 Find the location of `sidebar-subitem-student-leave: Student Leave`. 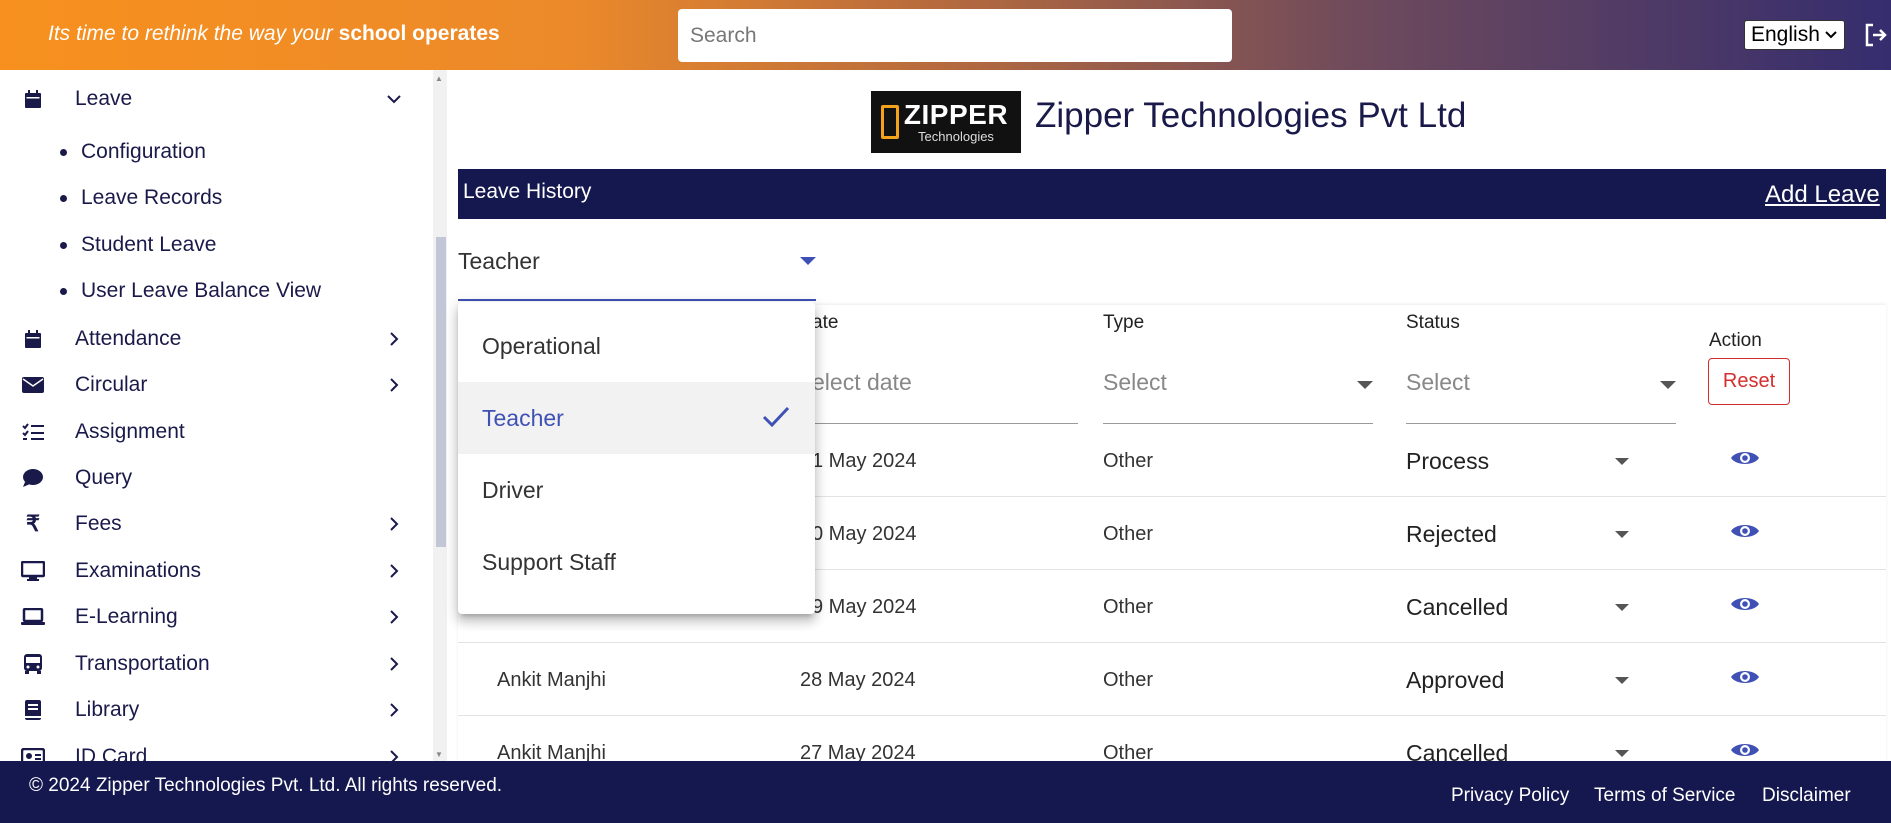

sidebar-subitem-student-leave: Student Leave is located at coordinates (138, 245).